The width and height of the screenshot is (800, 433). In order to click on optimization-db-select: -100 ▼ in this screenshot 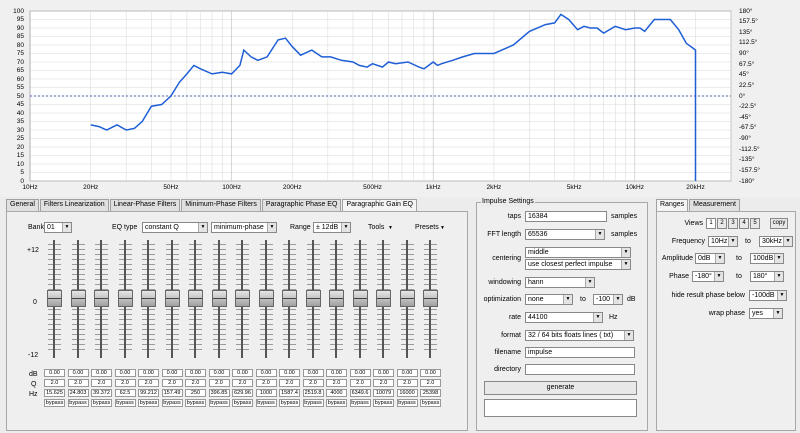, I will do `click(608, 299)`.